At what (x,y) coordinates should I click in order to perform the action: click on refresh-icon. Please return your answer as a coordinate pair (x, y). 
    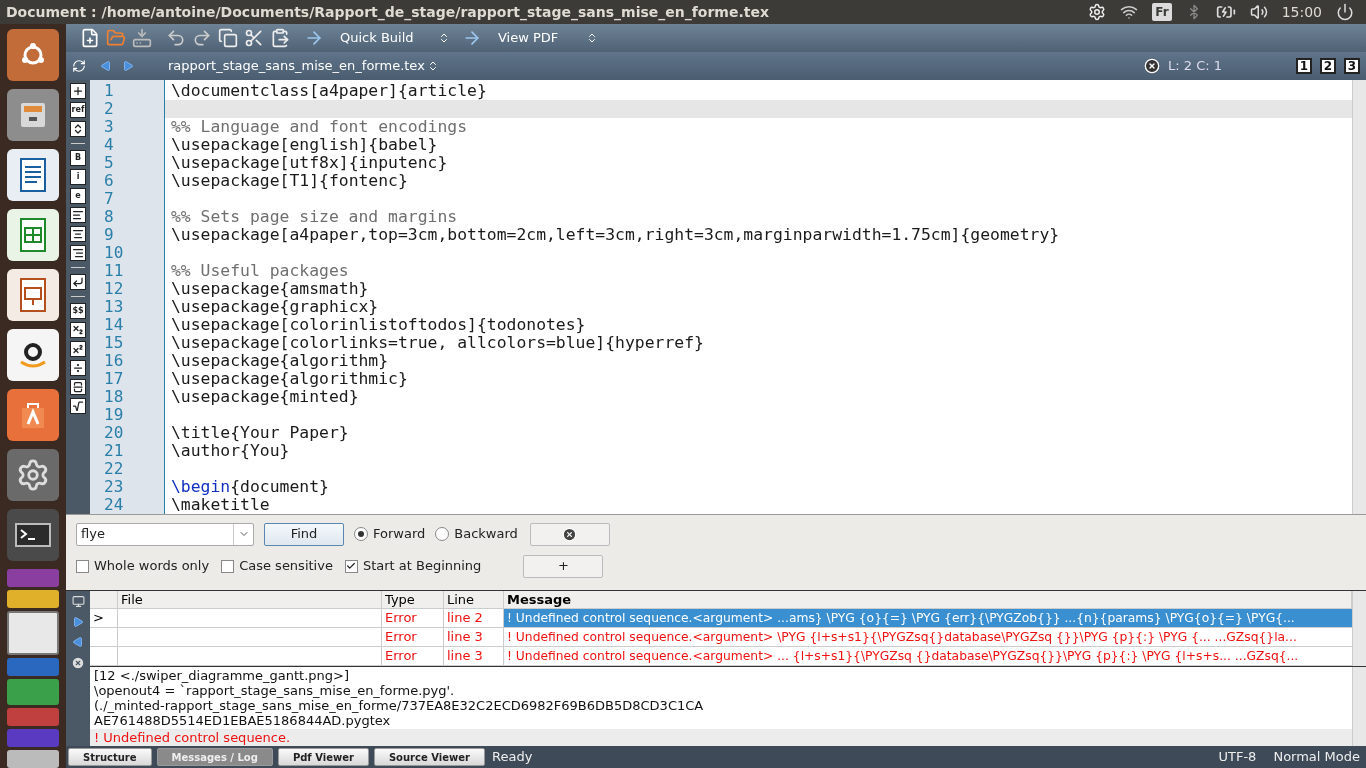
    Looking at the image, I should click on (79, 66).